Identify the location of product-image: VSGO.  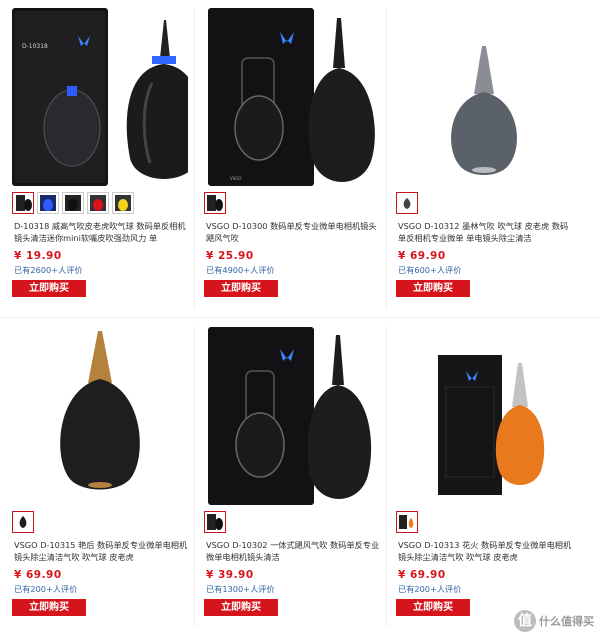
(292, 98).